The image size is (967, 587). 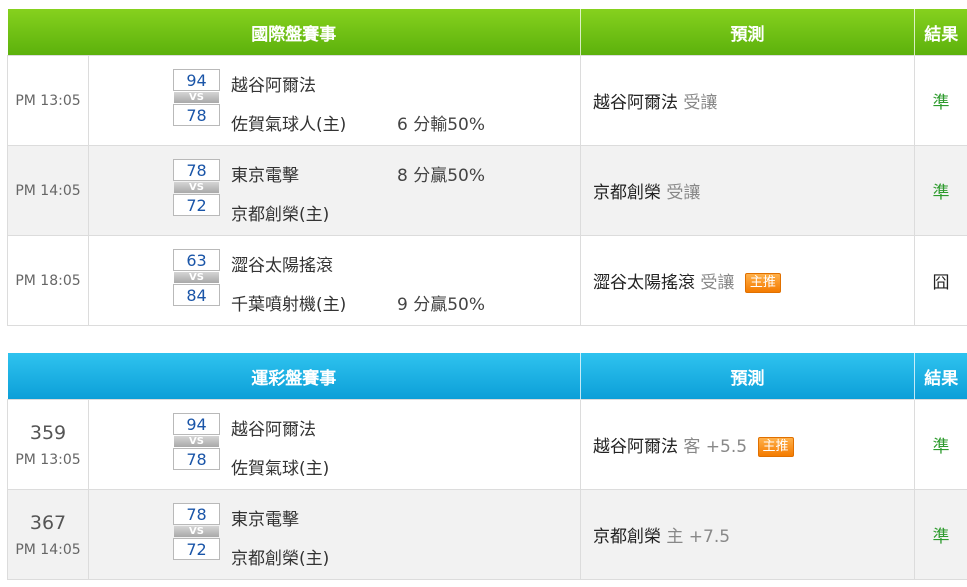 I want to click on match-time-cell: 367 PM 14:05, so click(x=48, y=534).